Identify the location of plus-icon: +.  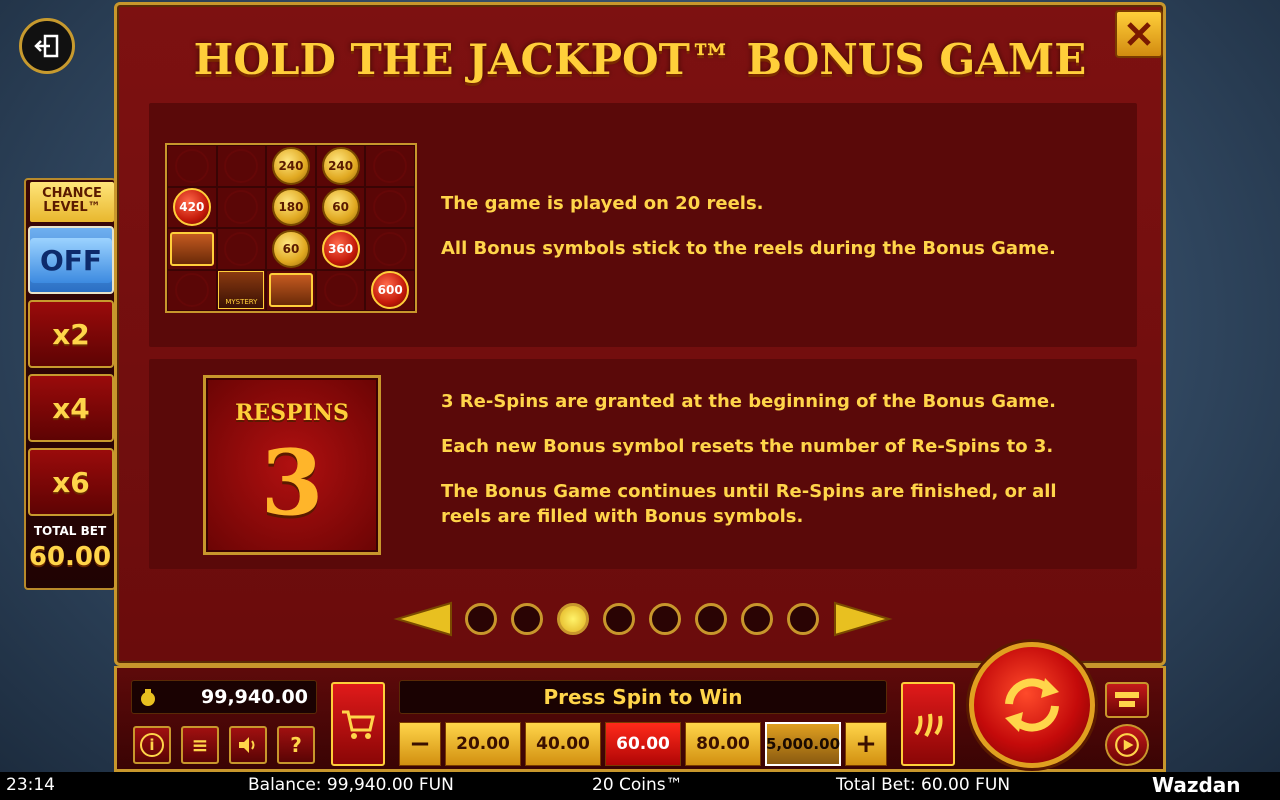
(866, 744).